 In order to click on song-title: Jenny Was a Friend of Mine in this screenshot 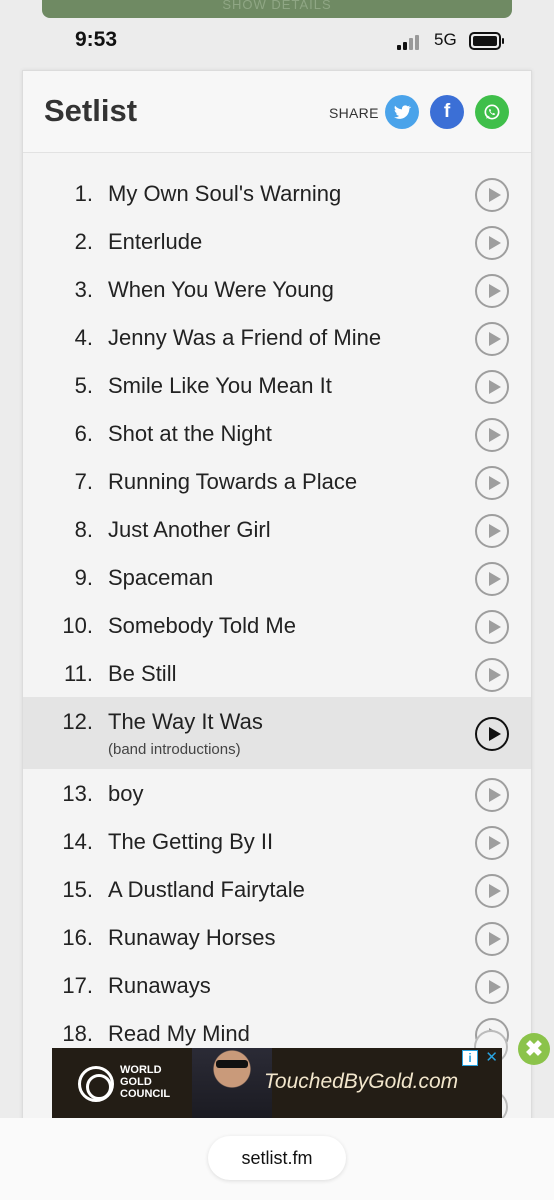, I will do `click(244, 338)`.